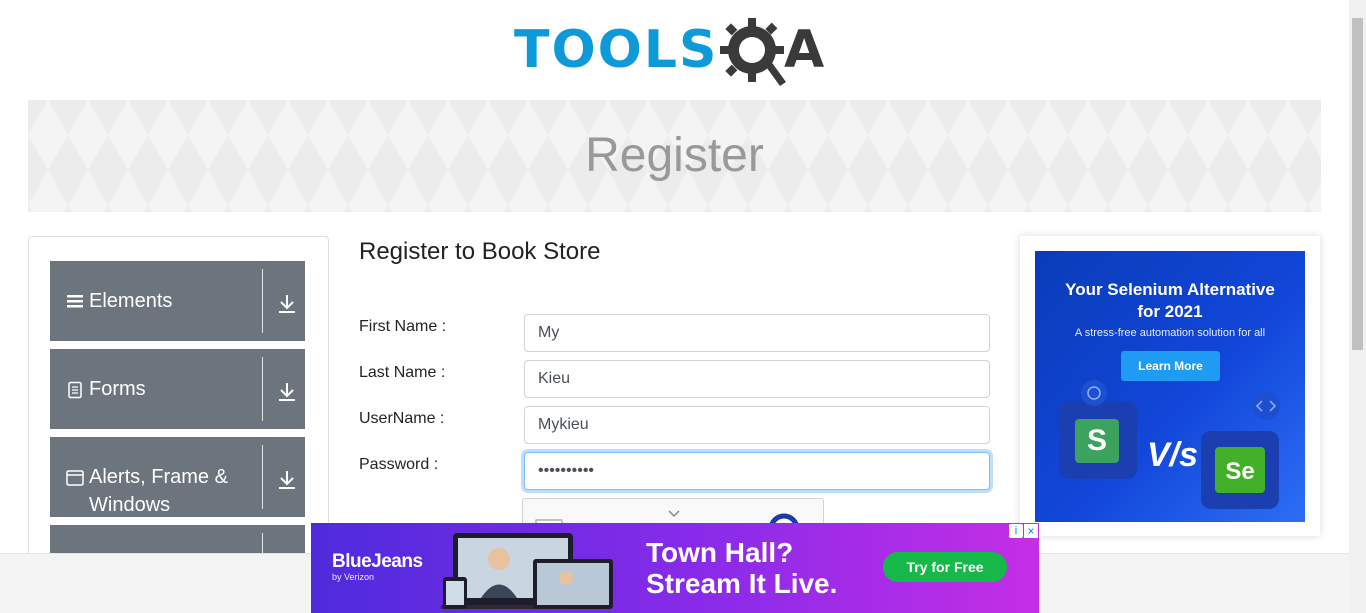  I want to click on adchoices-icon: i, so click(1016, 531).